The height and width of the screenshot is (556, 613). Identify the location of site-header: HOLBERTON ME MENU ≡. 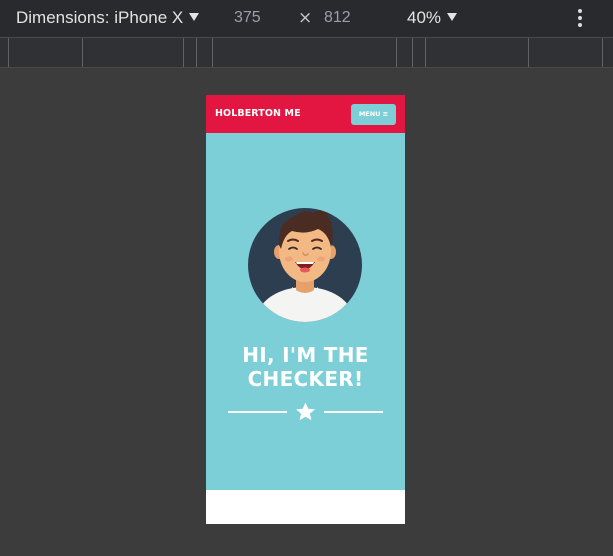
(305, 114).